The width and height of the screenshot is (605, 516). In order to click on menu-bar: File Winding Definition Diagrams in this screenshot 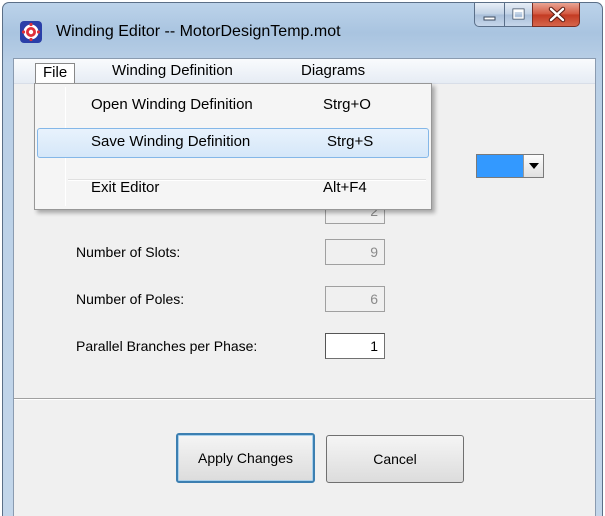, I will do `click(304, 72)`.